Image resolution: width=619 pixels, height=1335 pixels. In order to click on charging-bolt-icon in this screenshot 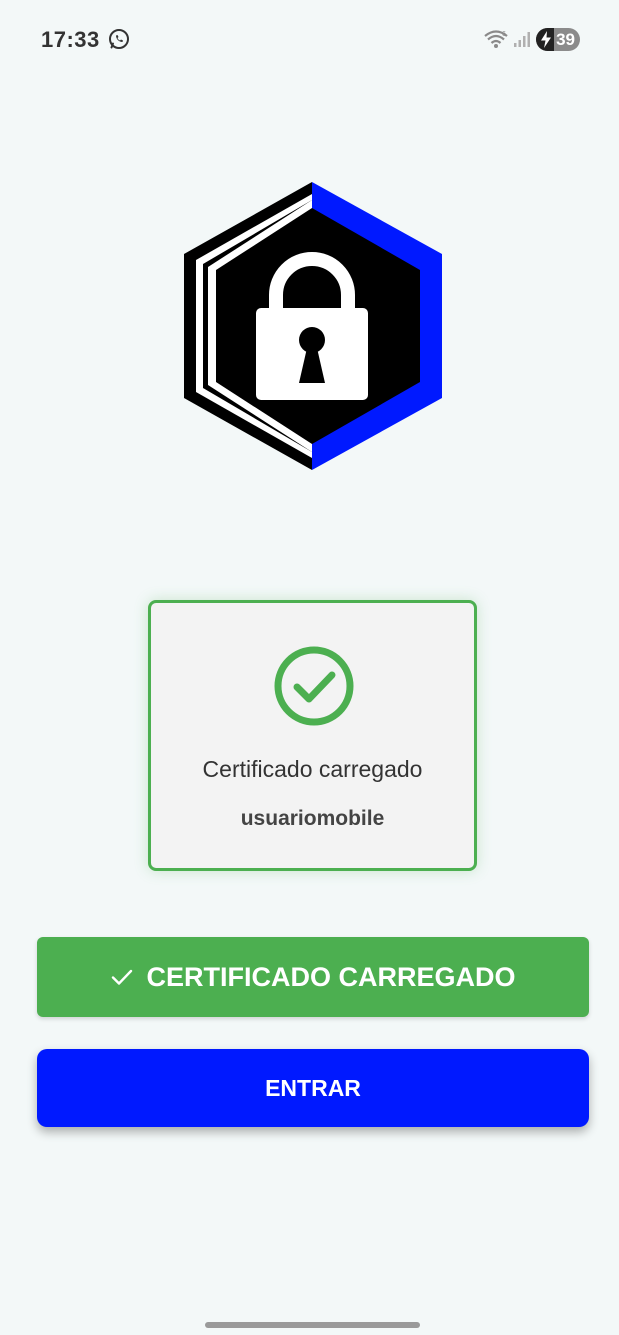, I will do `click(546, 39)`.